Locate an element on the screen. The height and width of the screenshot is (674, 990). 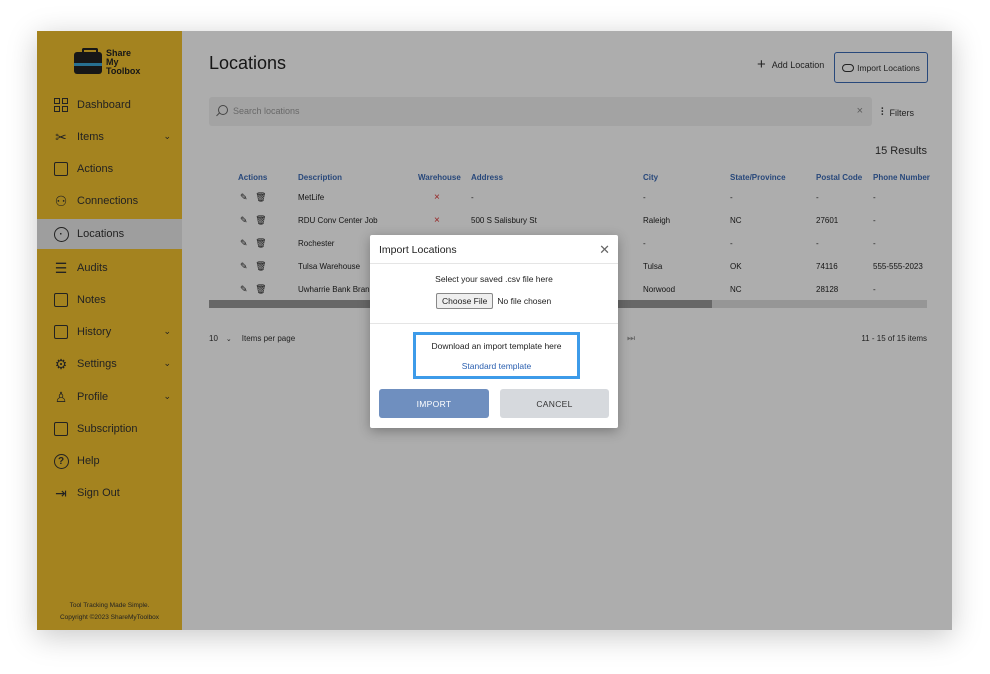
cancel-button: CANCEL is located at coordinates (554, 403).